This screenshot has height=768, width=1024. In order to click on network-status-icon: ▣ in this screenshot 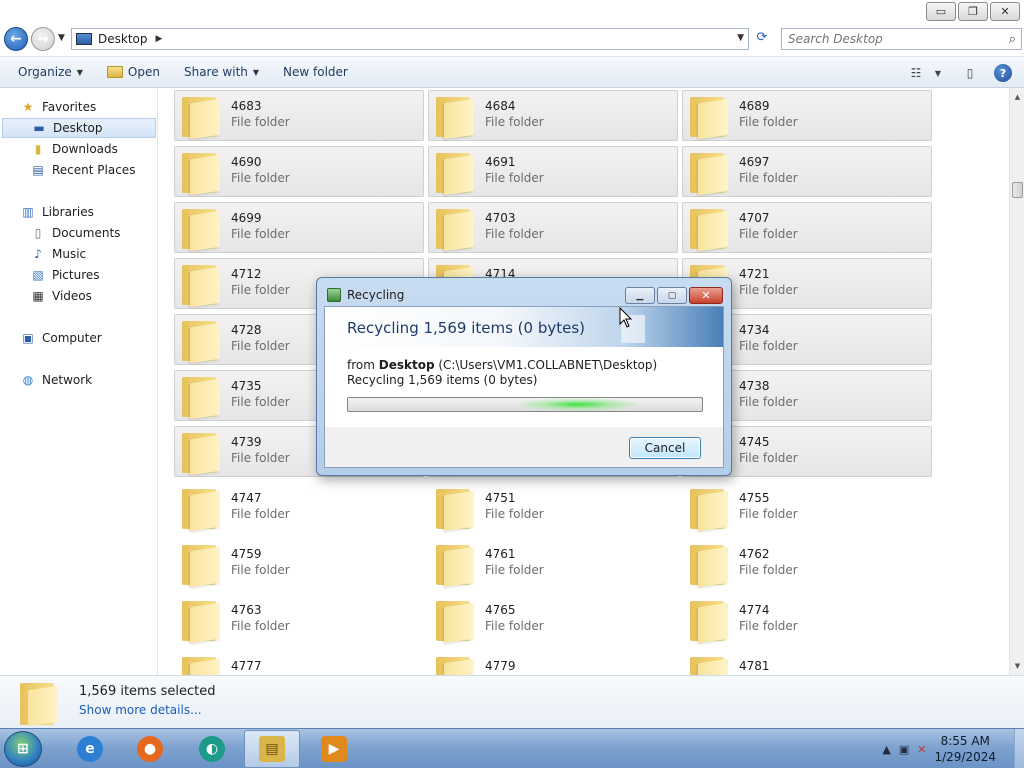, I will do `click(904, 749)`.